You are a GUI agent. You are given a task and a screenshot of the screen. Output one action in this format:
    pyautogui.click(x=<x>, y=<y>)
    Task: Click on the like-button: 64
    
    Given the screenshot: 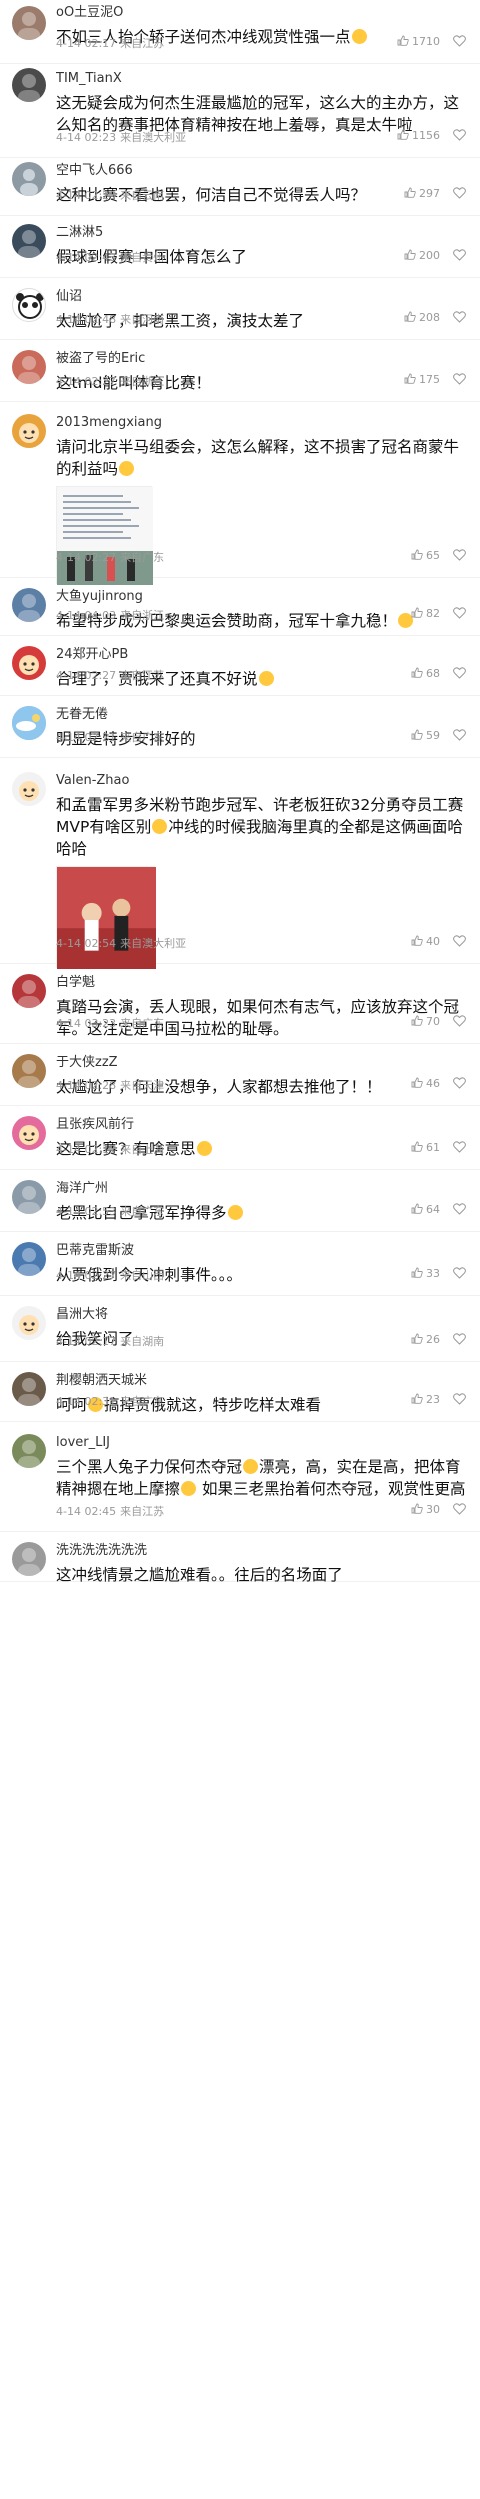 What is the action you would take?
    pyautogui.click(x=425, y=1209)
    